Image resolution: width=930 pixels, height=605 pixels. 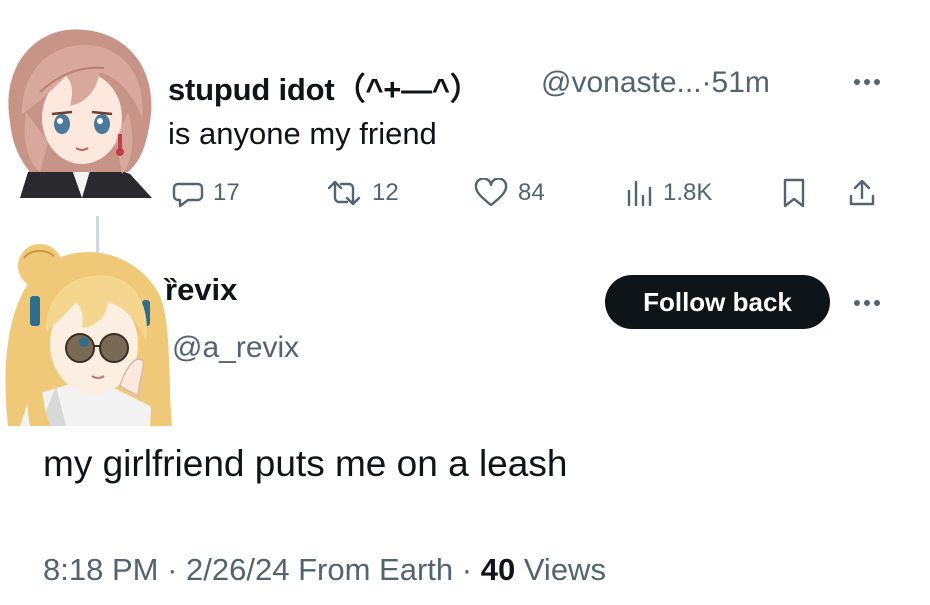 What do you see at coordinates (531, 192) in the screenshot?
I see `like-count: 84` at bounding box center [531, 192].